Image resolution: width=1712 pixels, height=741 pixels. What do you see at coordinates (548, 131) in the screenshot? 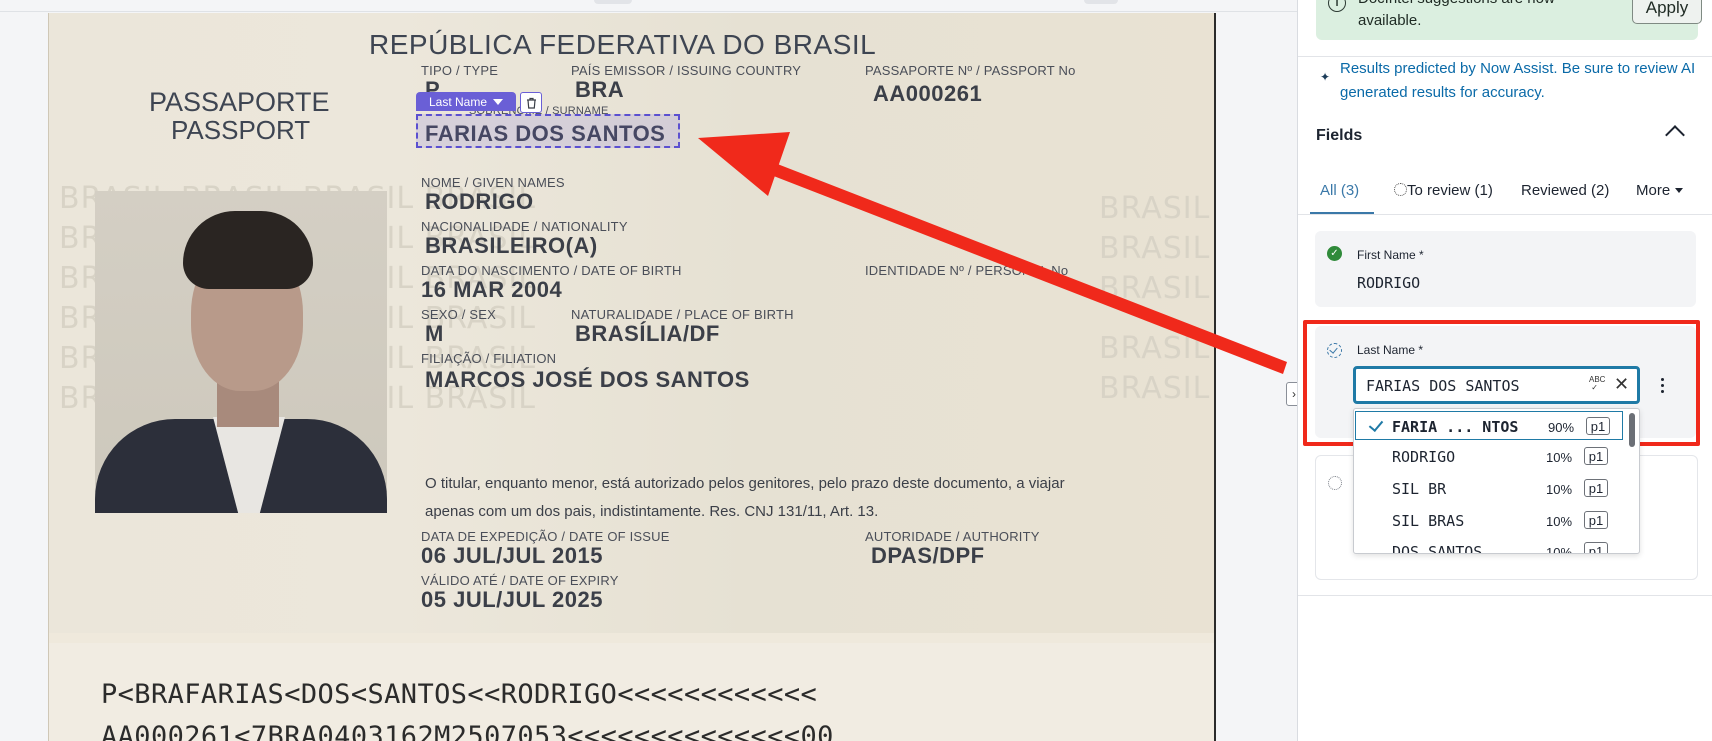
I see `ocr-selection-box` at bounding box center [548, 131].